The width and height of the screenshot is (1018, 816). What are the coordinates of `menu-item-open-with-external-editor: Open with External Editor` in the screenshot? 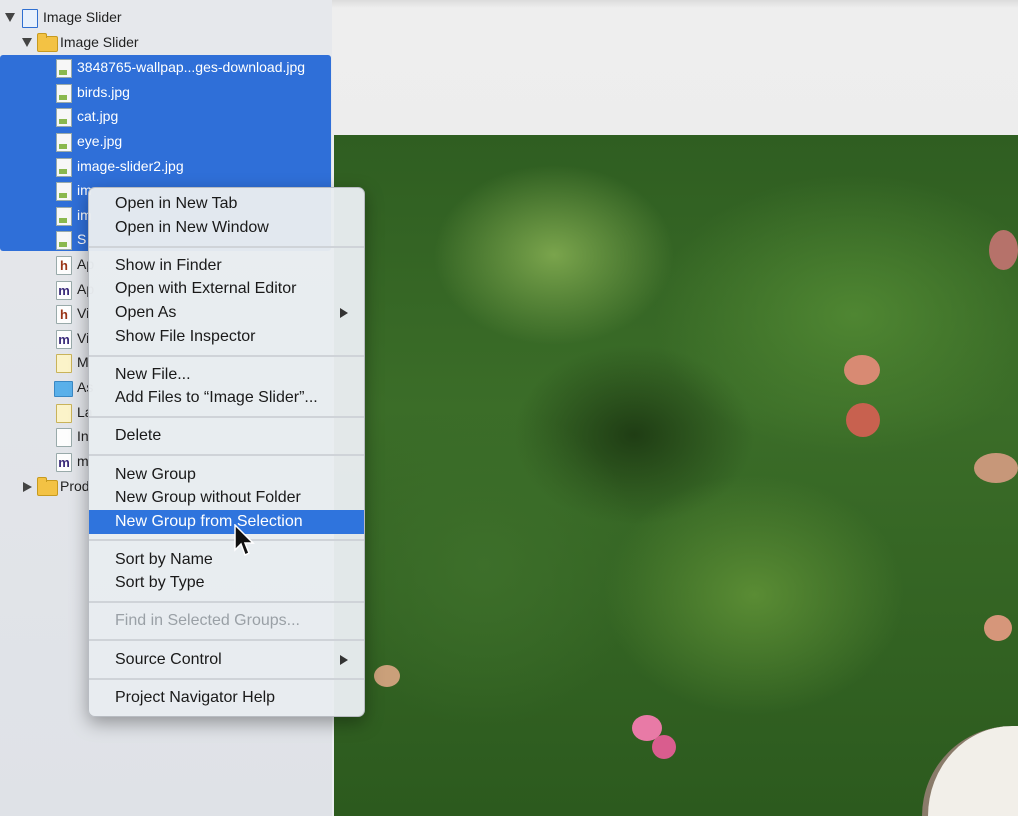 It's located at (226, 289).